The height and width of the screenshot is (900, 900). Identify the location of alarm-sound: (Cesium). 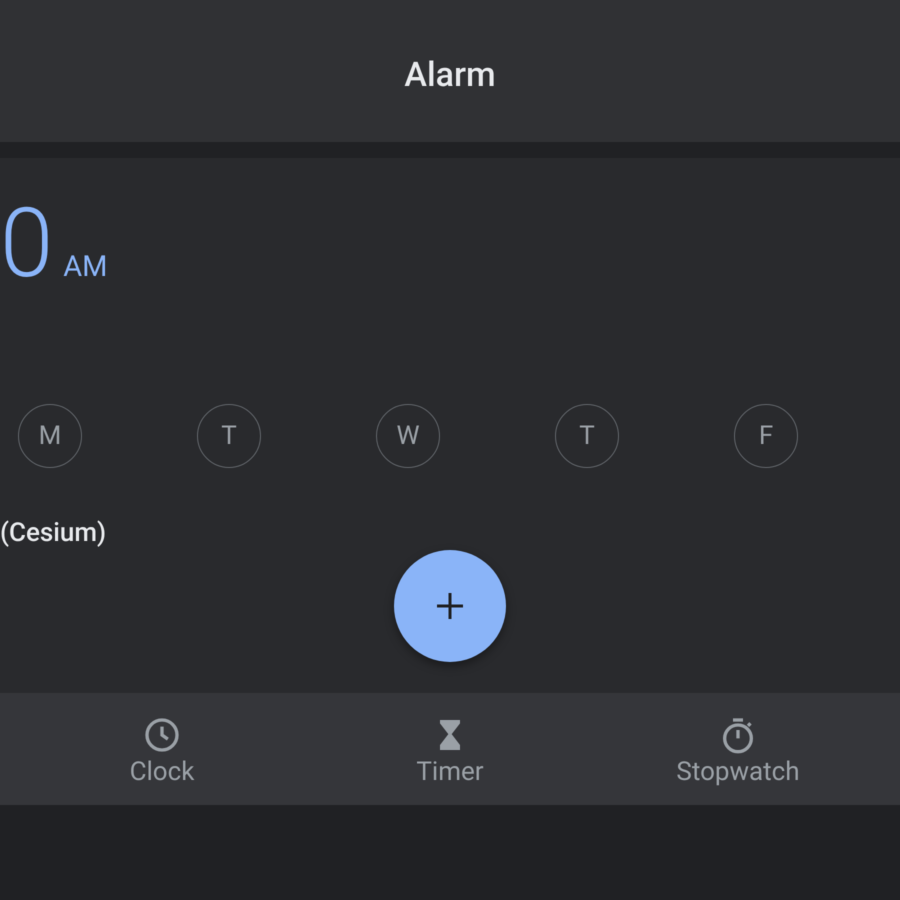
(53, 533).